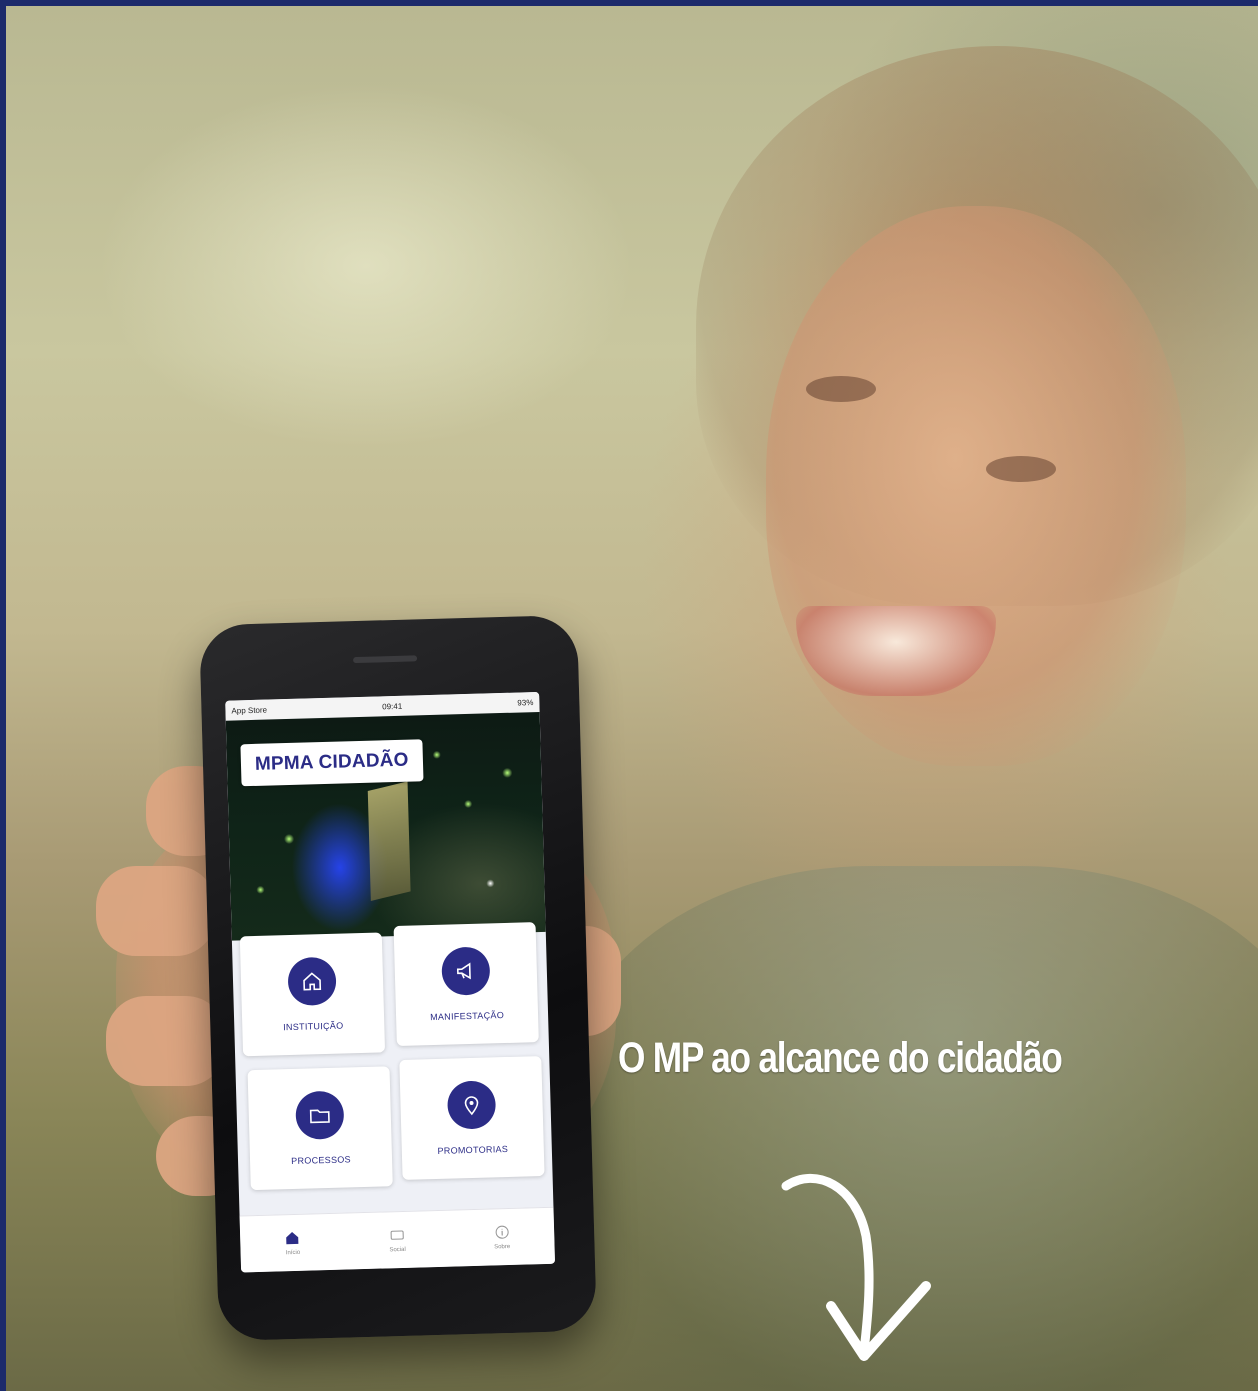  I want to click on tab-label: Sobre, so click(502, 1247).